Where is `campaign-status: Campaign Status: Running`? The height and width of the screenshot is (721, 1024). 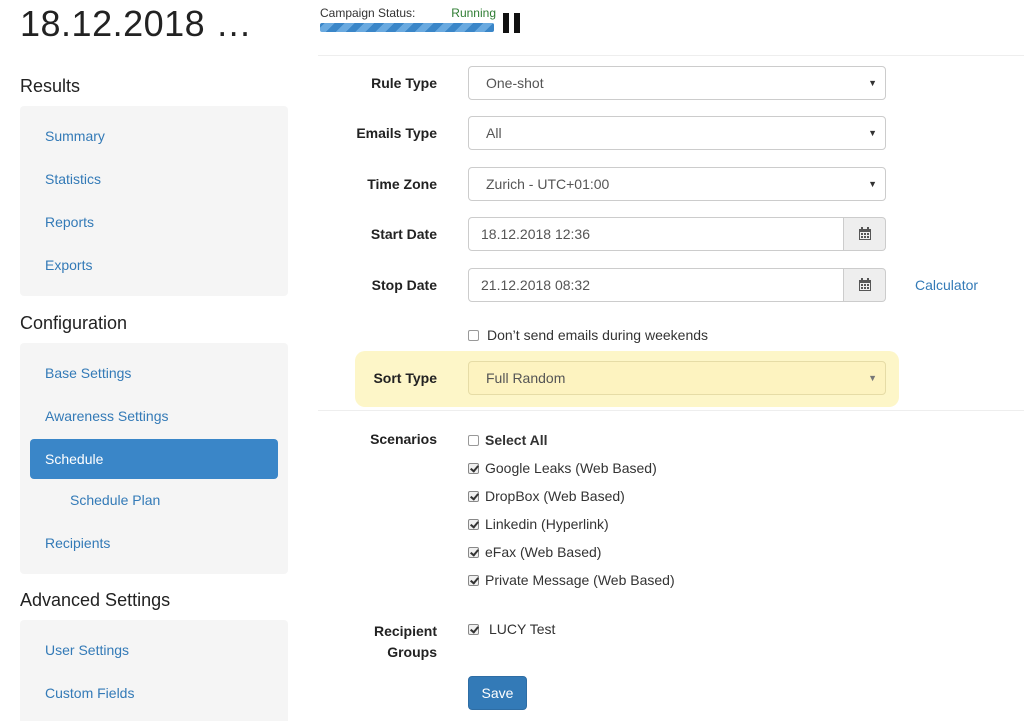 campaign-status: Campaign Status: Running is located at coordinates (408, 19).